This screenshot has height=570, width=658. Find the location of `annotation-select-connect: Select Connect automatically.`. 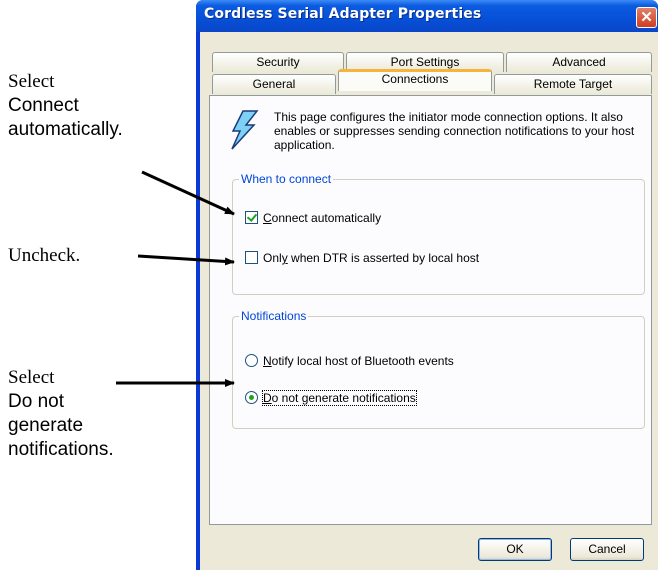

annotation-select-connect: Select Connect automatically. is located at coordinates (65, 106).